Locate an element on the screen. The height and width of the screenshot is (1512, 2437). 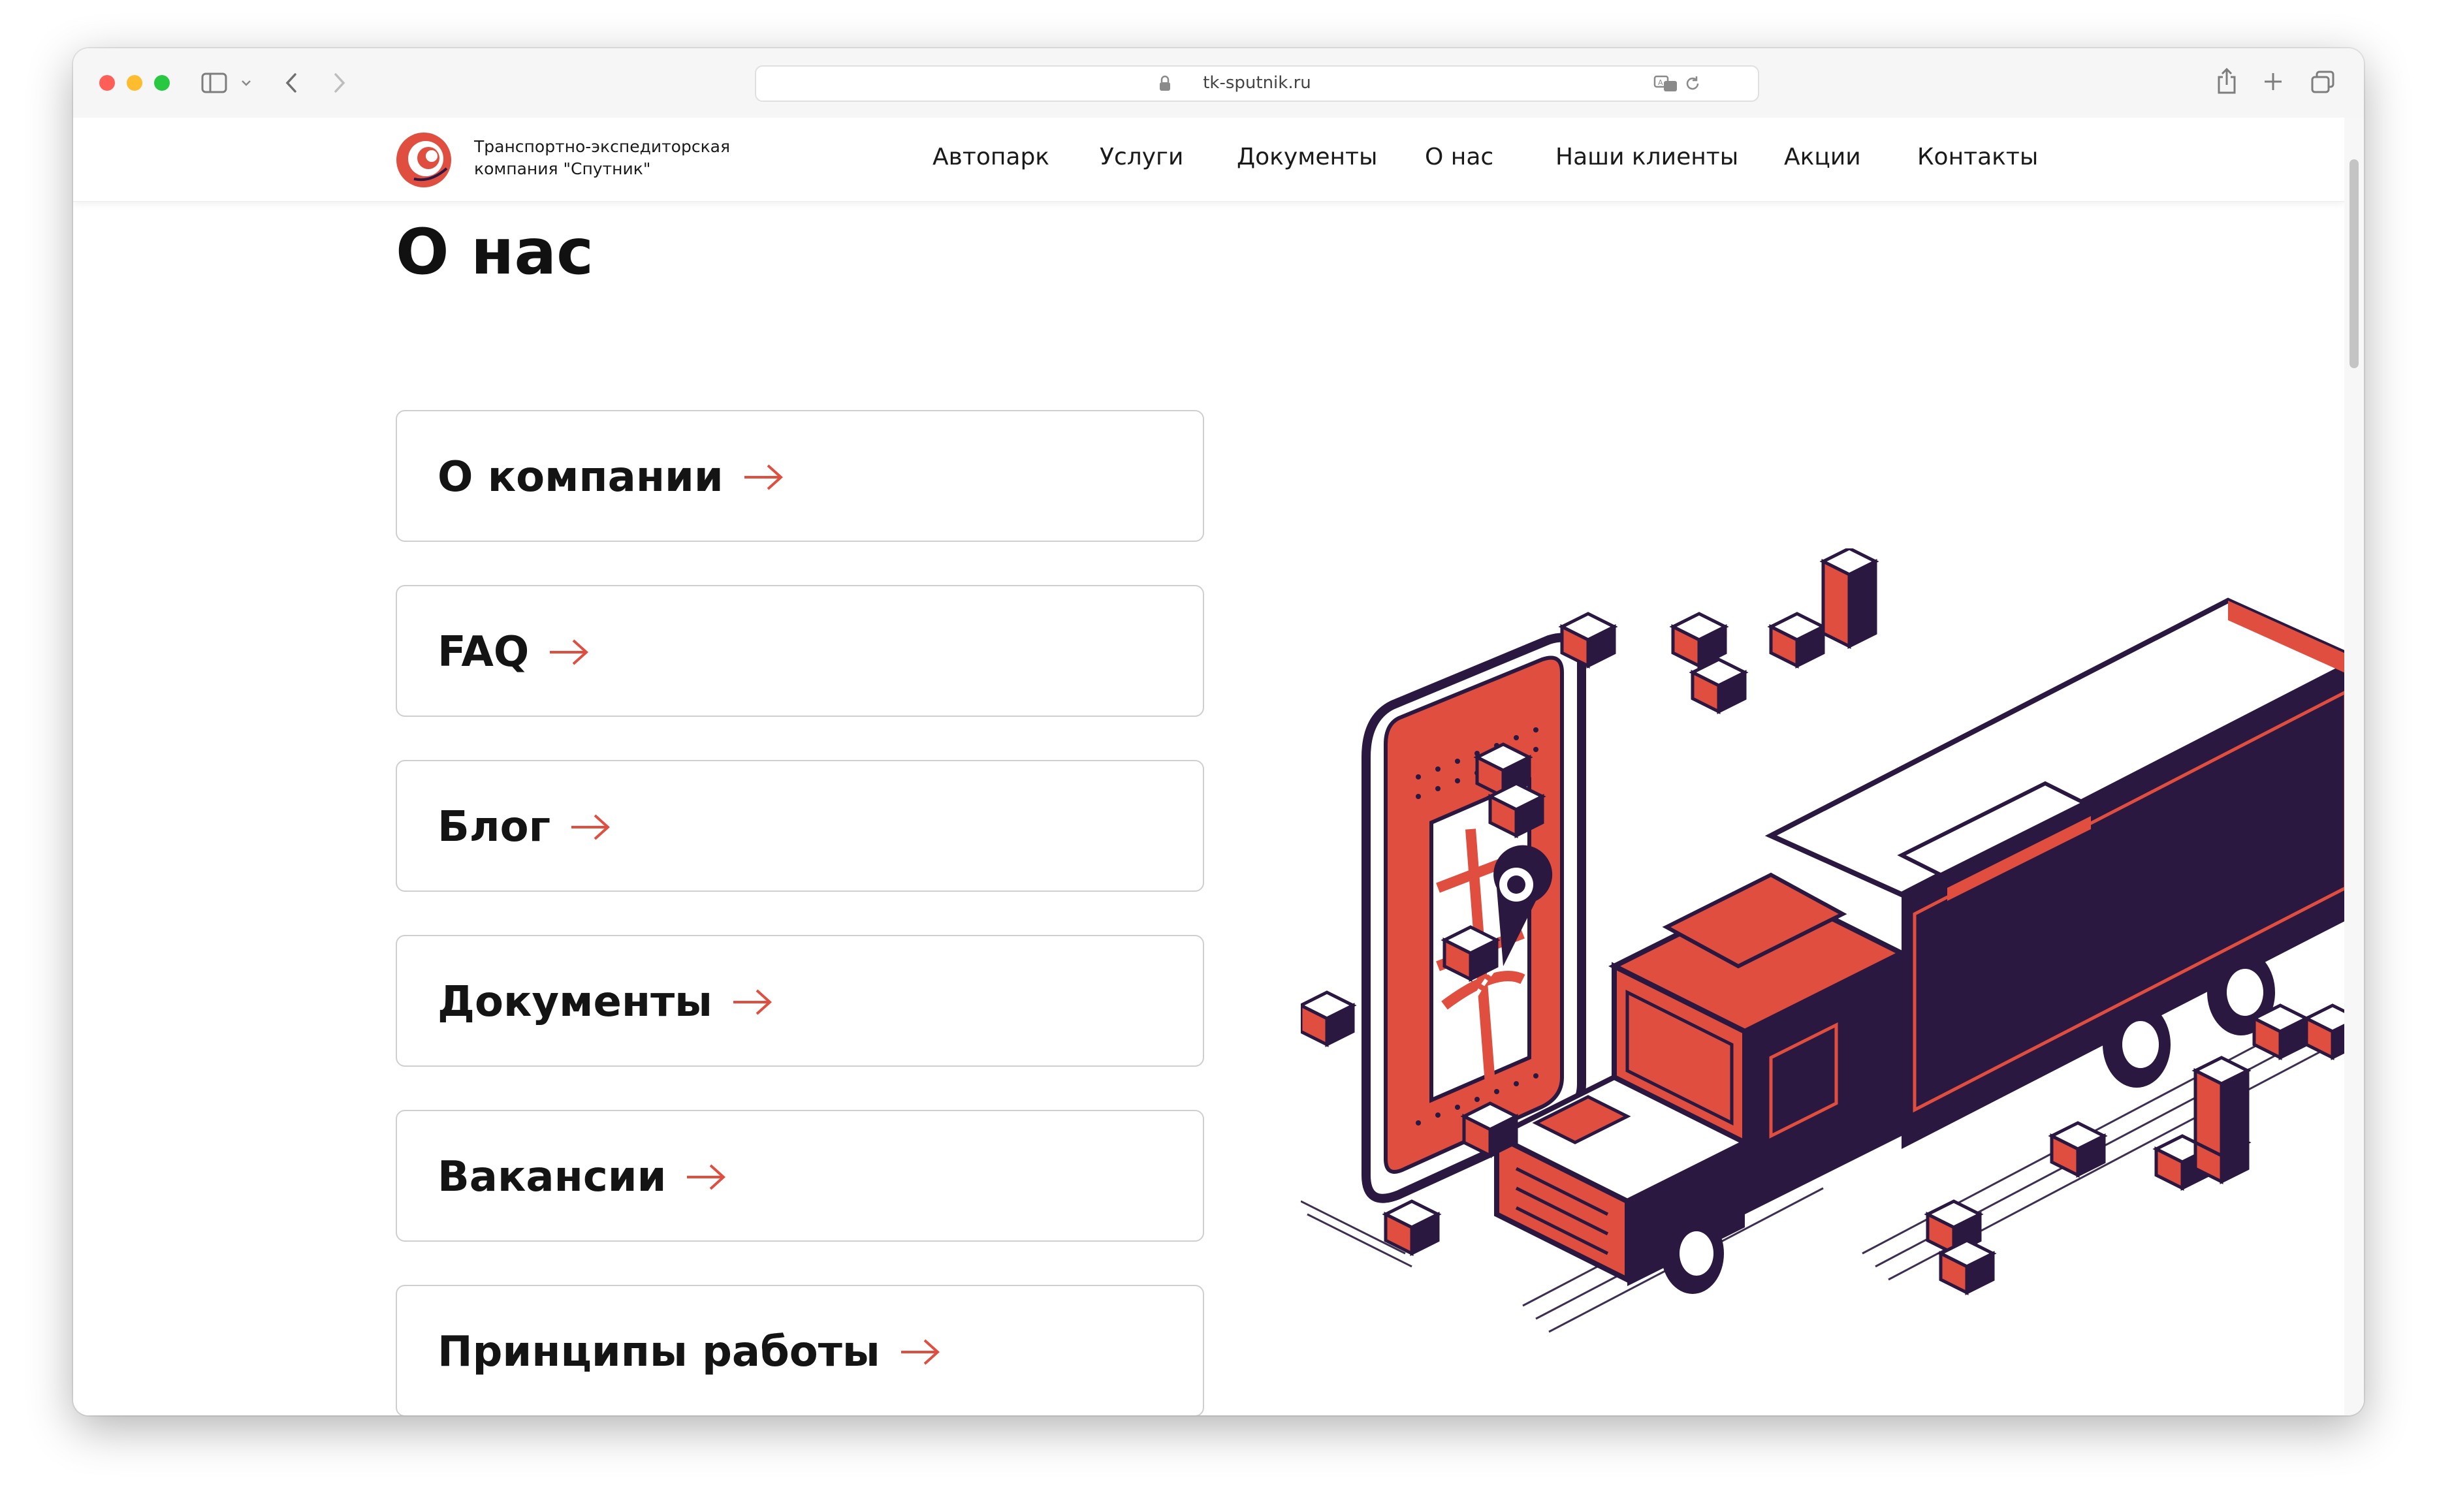
card-label-text: FAQ is located at coordinates (484, 652).